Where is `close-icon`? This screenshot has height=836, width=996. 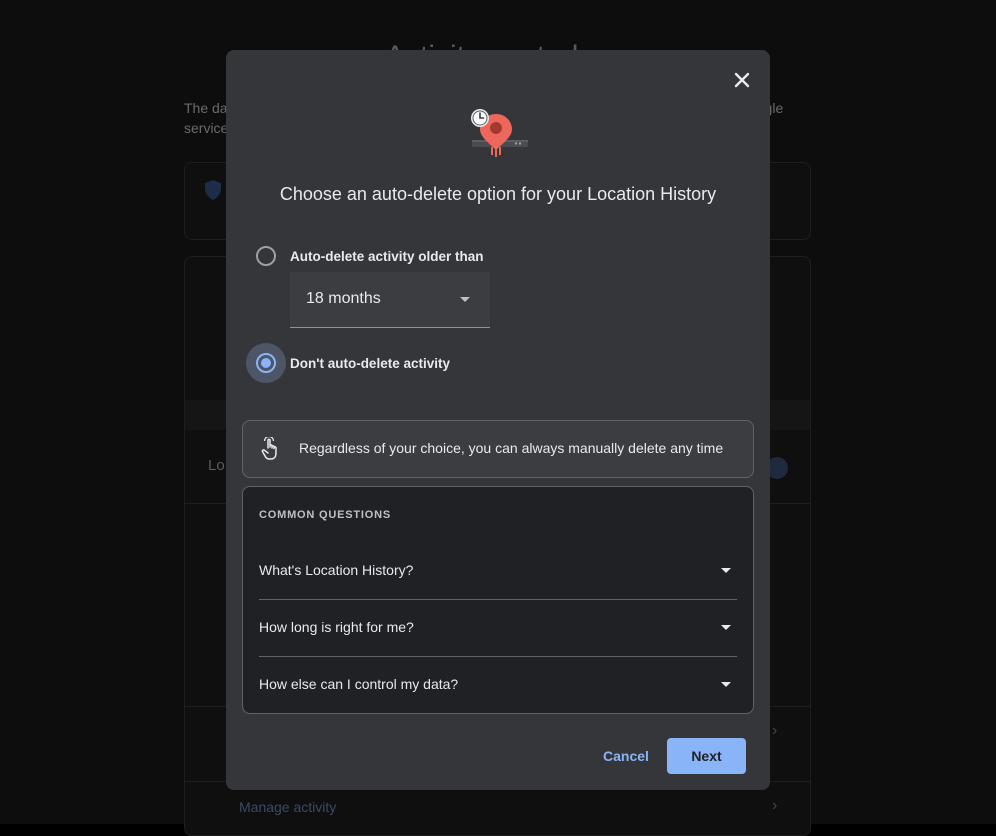 close-icon is located at coordinates (742, 80).